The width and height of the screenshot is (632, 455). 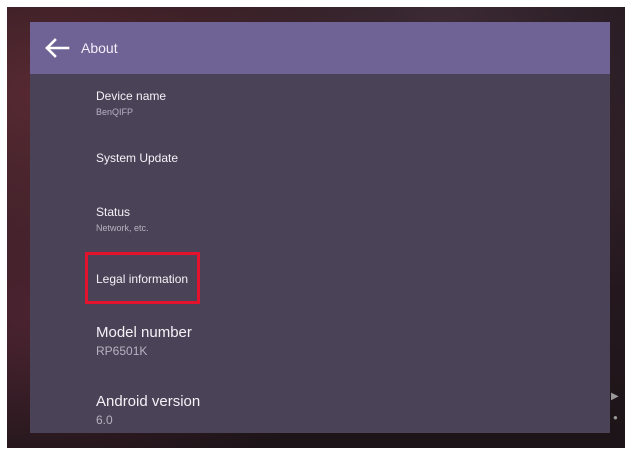 I want to click on item-title: Model number, so click(x=144, y=332).